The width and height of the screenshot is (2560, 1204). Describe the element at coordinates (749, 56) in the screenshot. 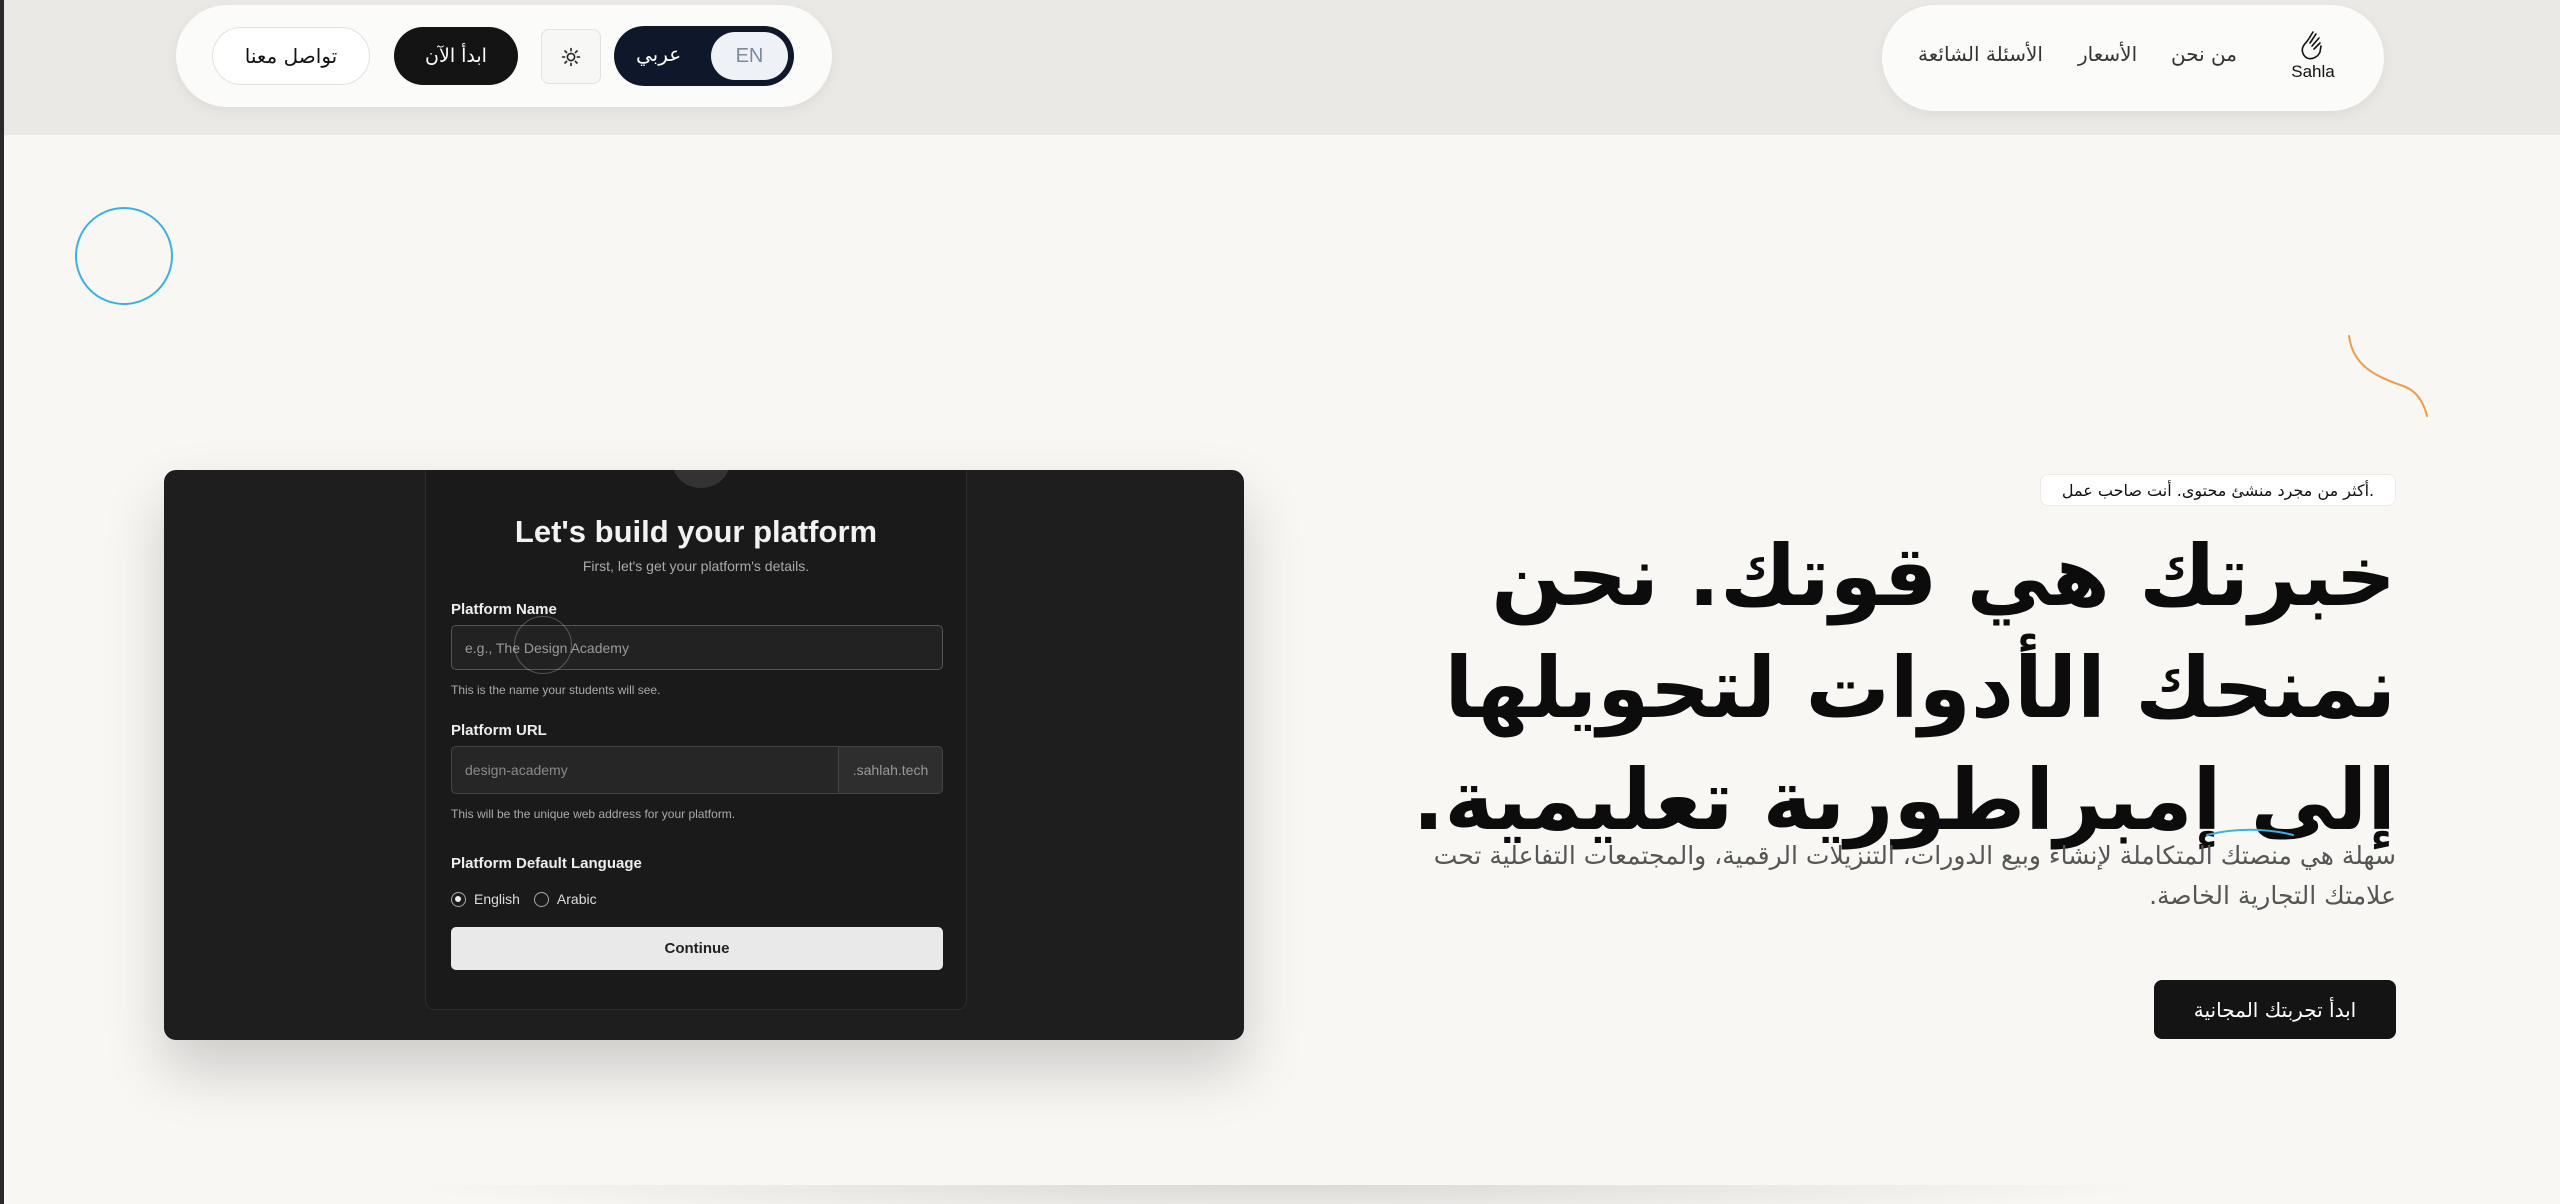

I see `lang-english-option: EN` at that location.